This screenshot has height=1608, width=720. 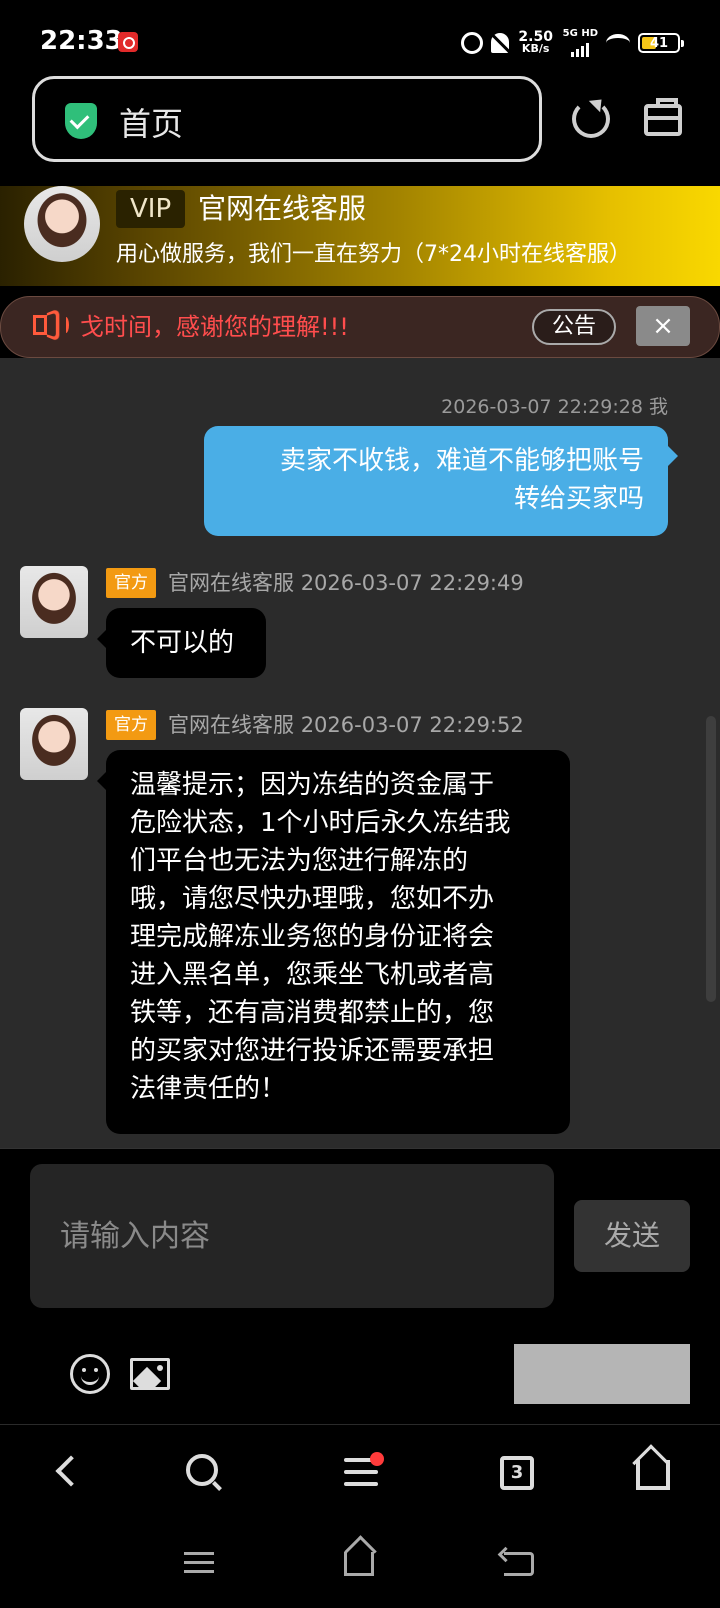 I want to click on net-speed: 2.50 KB/s, so click(x=536, y=42).